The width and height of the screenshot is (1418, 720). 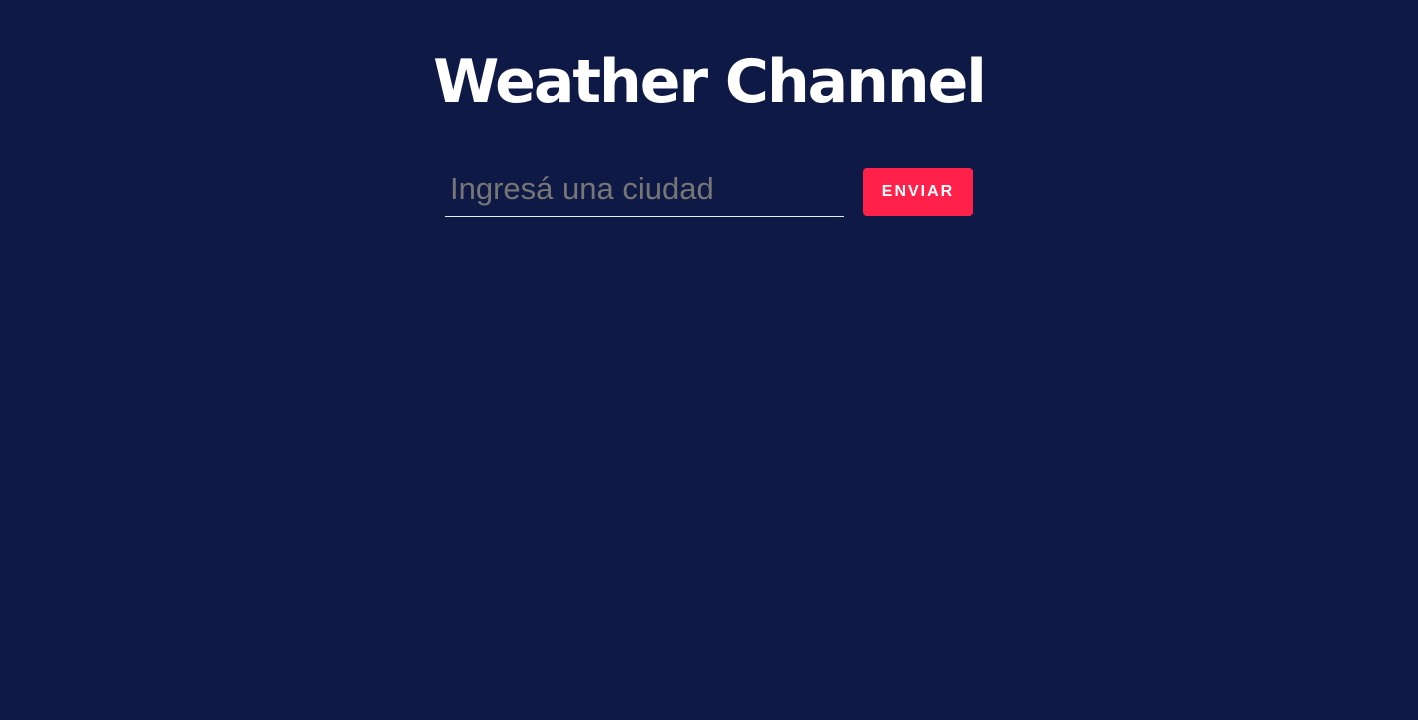 What do you see at coordinates (644, 189) in the screenshot?
I see `city-input` at bounding box center [644, 189].